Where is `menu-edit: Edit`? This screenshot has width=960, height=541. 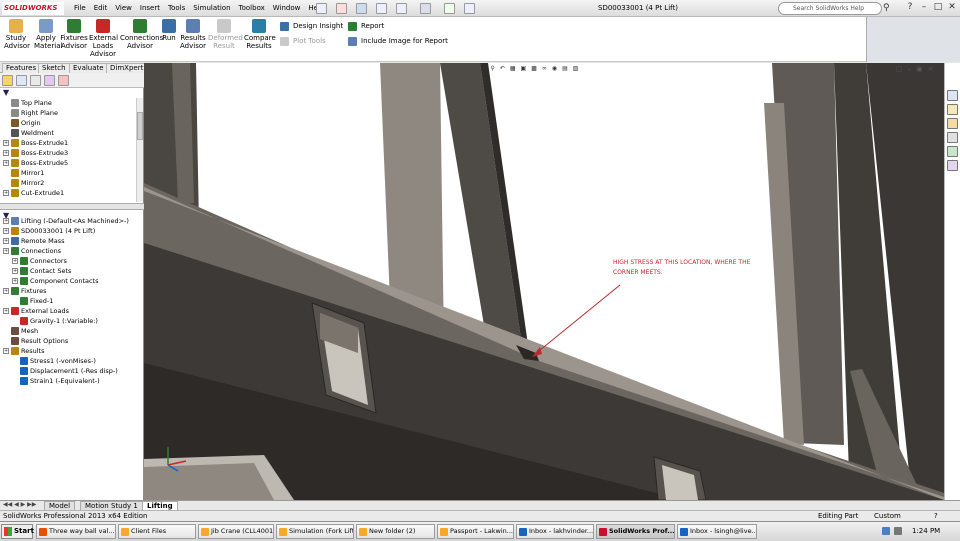 menu-edit: Edit is located at coordinates (101, 8).